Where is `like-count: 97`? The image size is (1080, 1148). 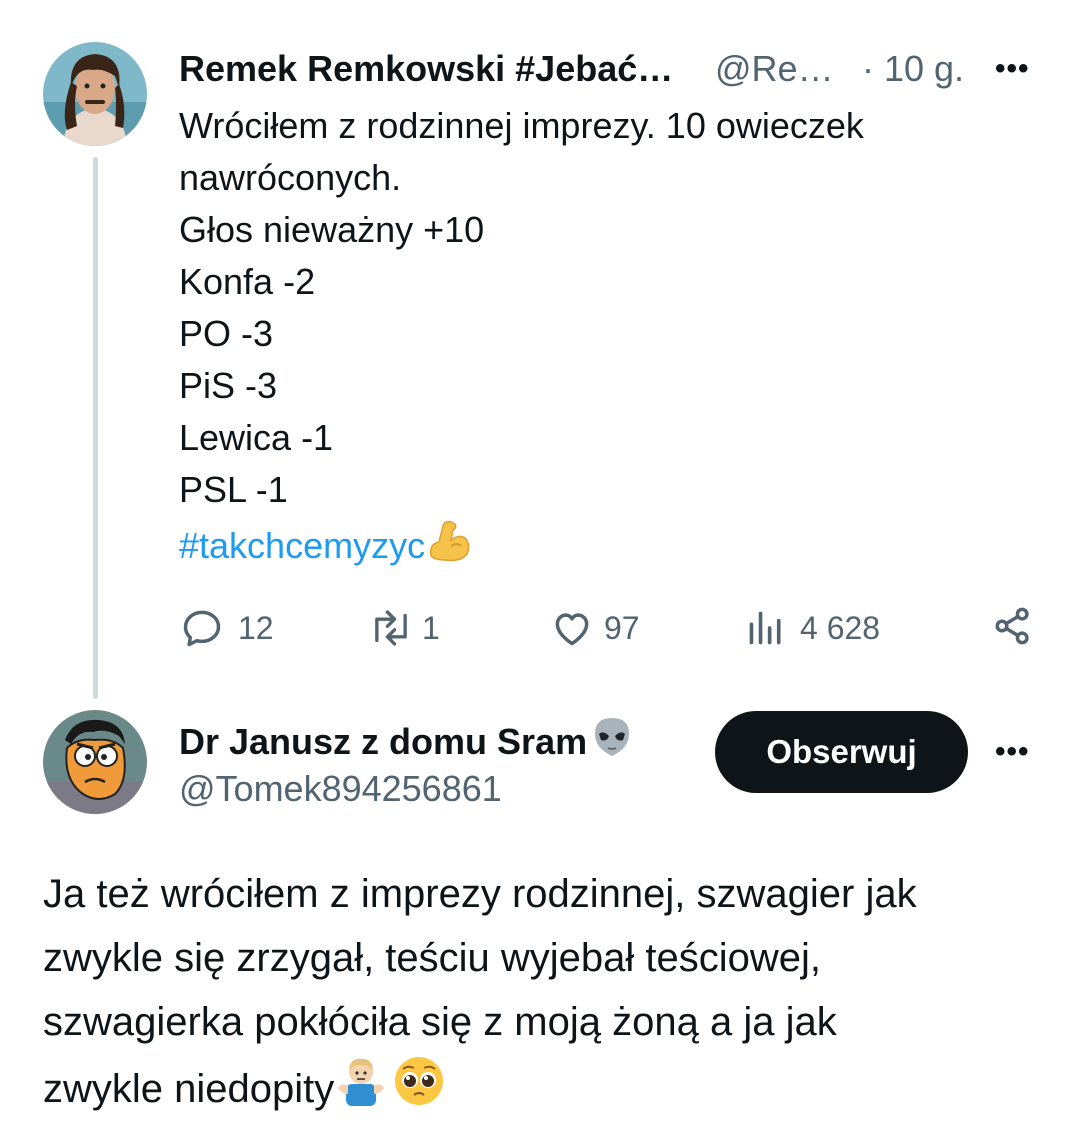 like-count: 97 is located at coordinates (622, 627).